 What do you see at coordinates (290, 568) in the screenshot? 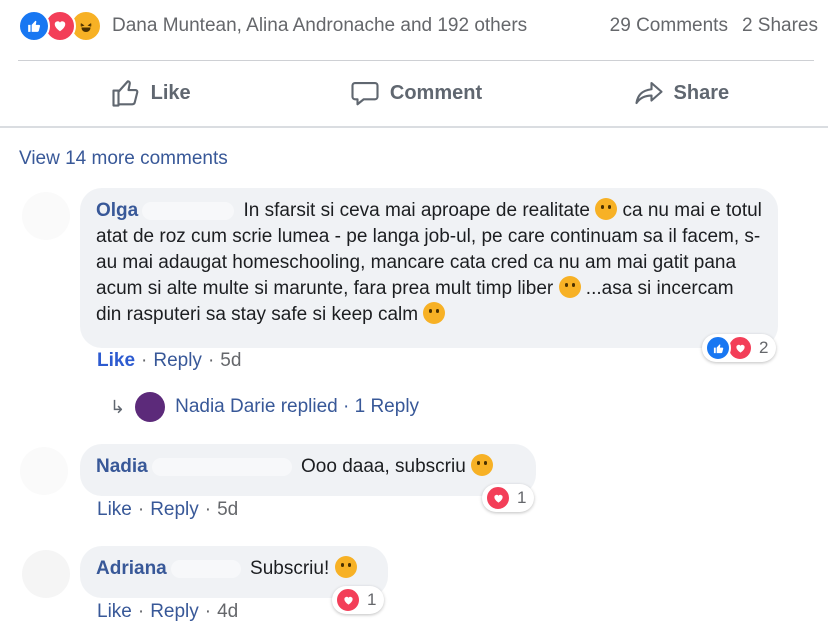
I see `comment-text: Subscriu!` at bounding box center [290, 568].